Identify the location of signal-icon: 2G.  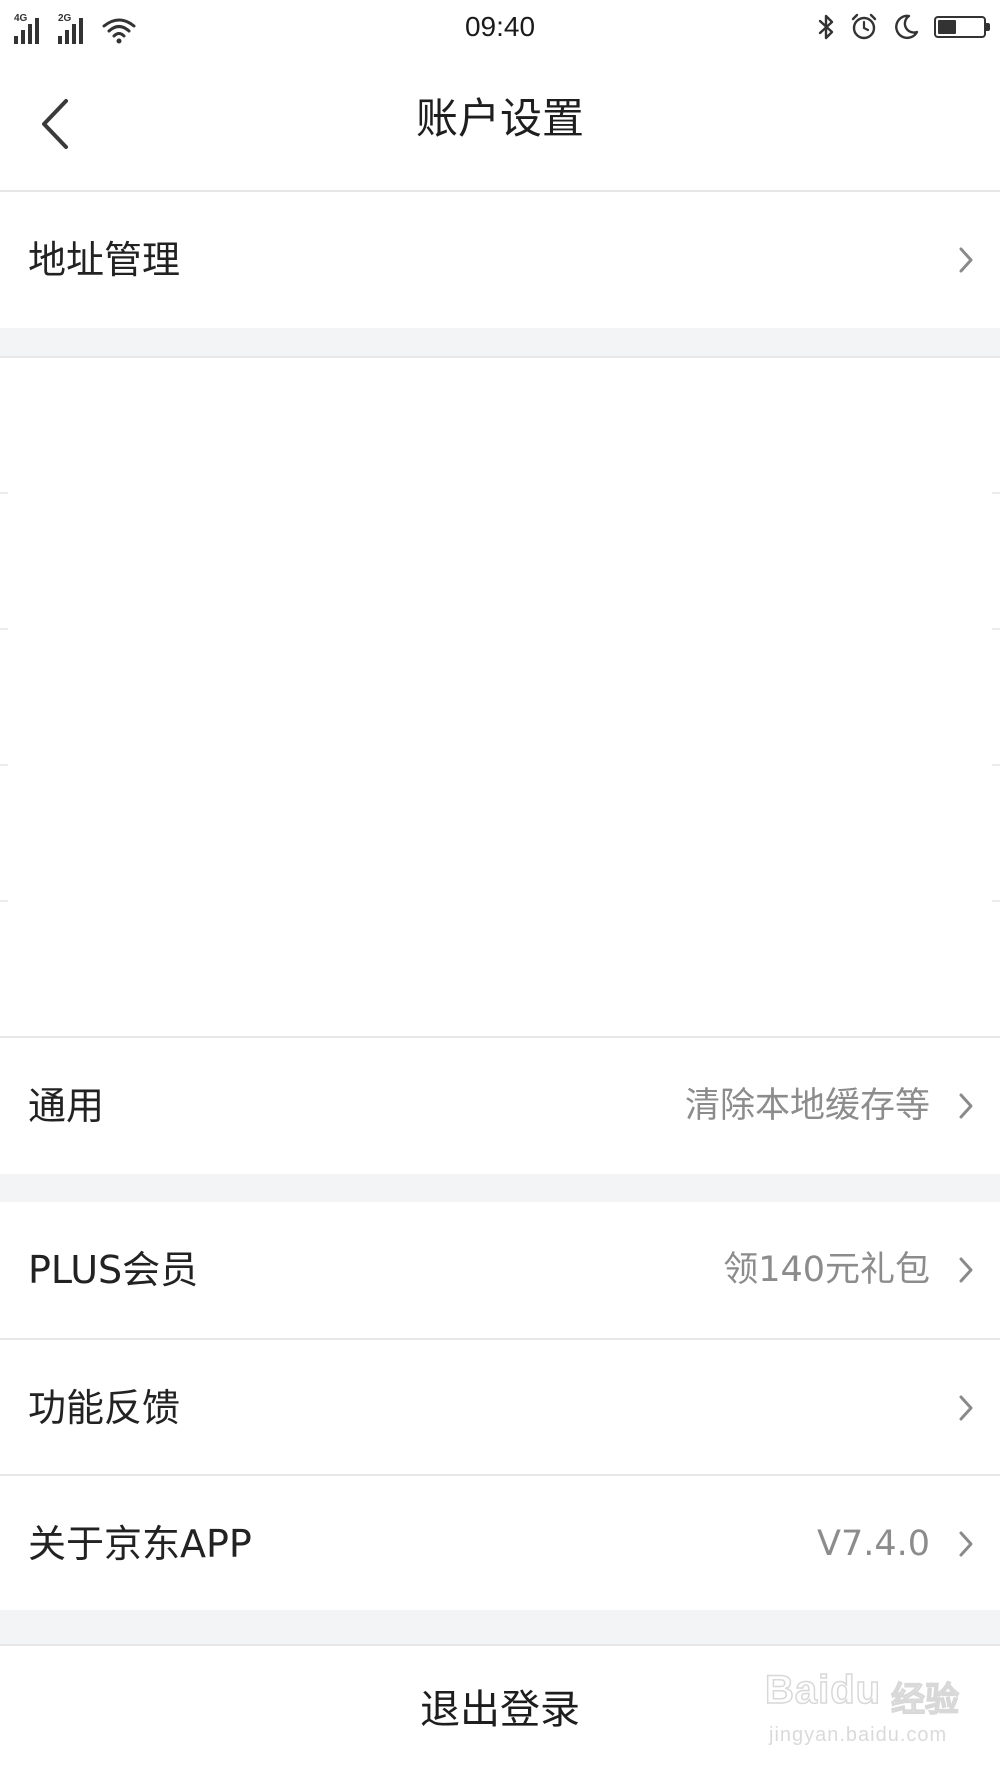
(76, 29).